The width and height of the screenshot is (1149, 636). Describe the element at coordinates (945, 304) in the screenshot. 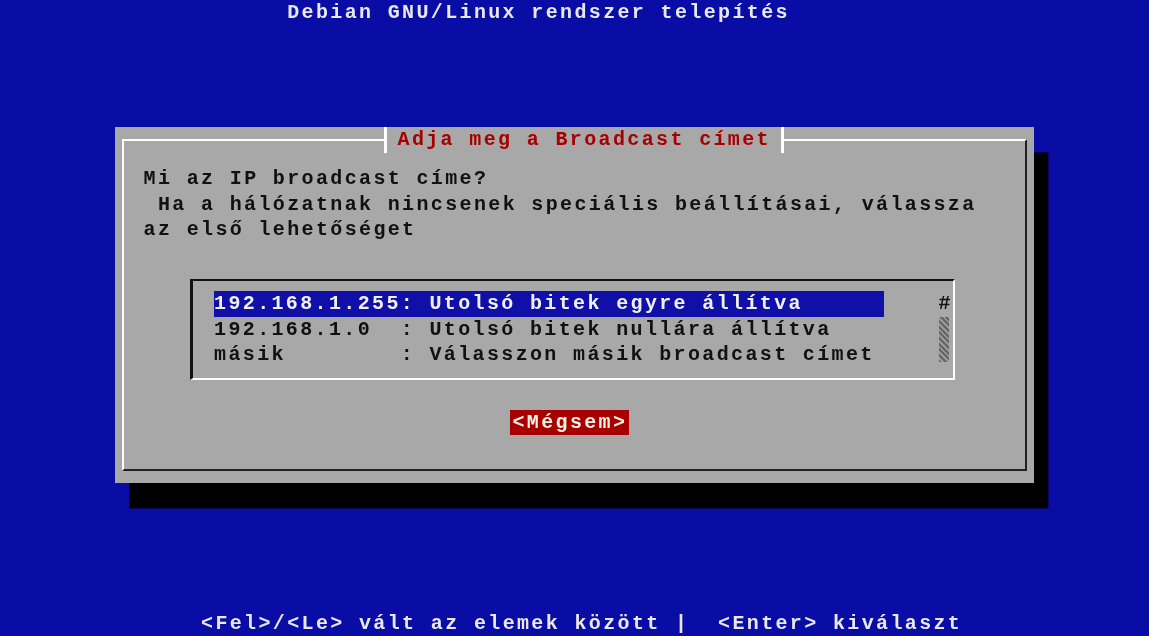

I see `scroll-mark: #` at that location.